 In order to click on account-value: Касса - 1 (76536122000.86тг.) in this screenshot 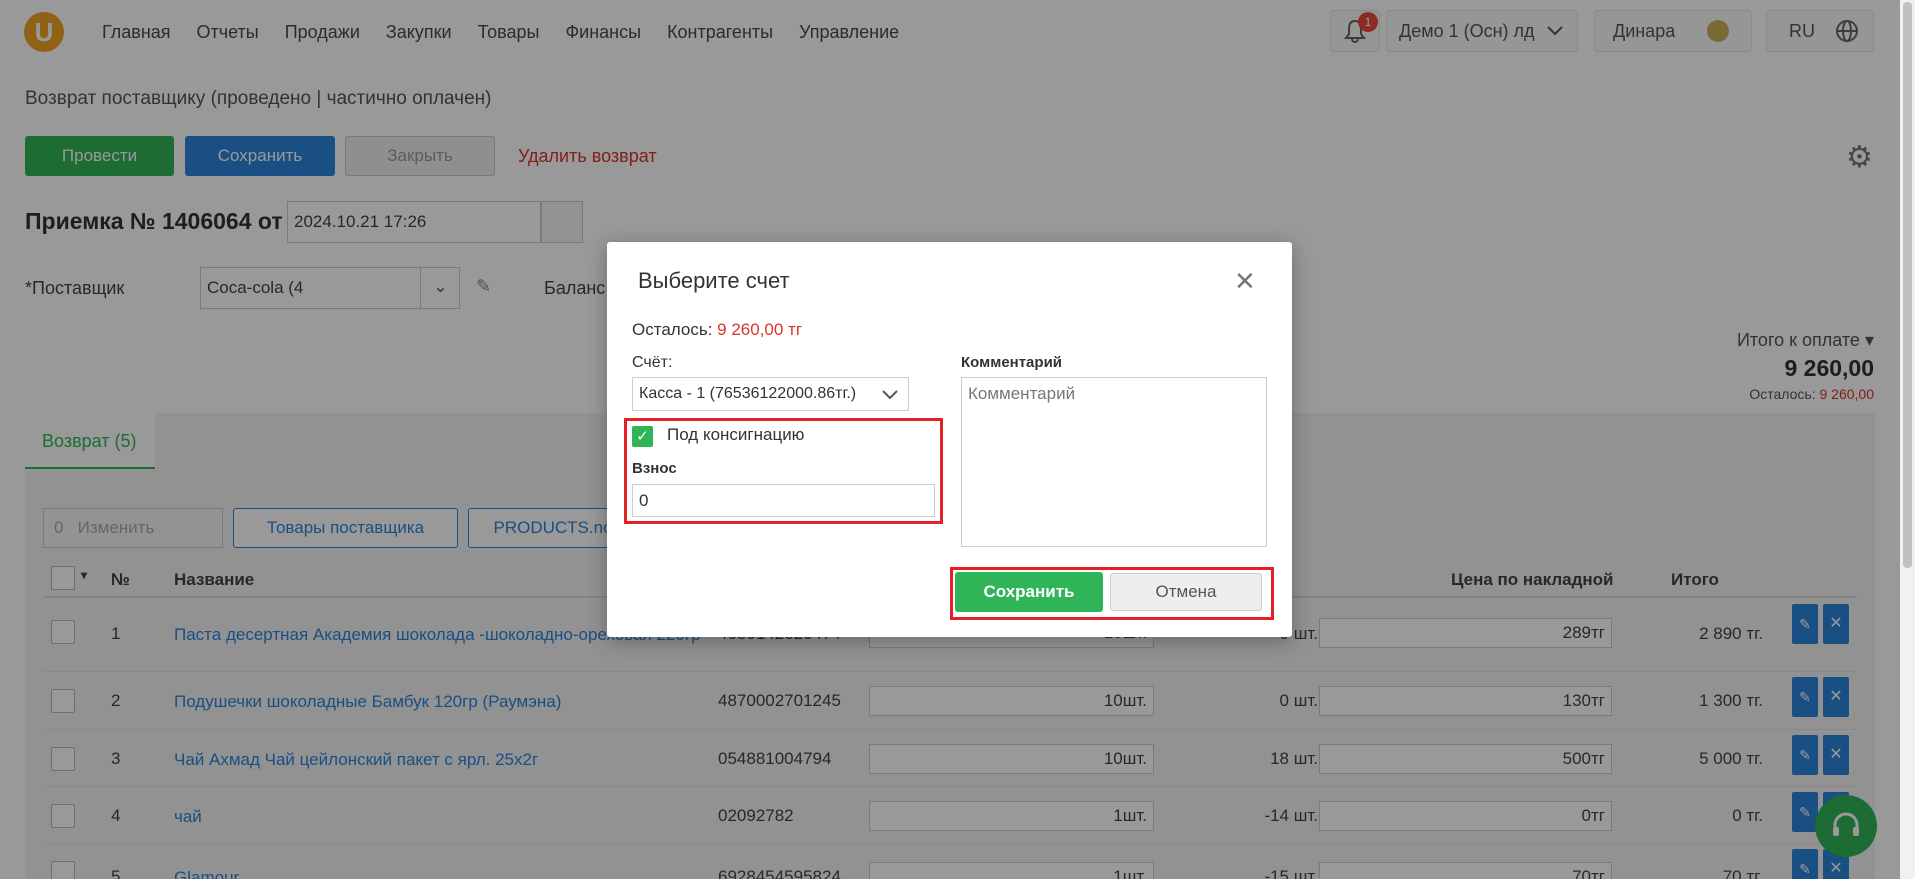, I will do `click(748, 393)`.